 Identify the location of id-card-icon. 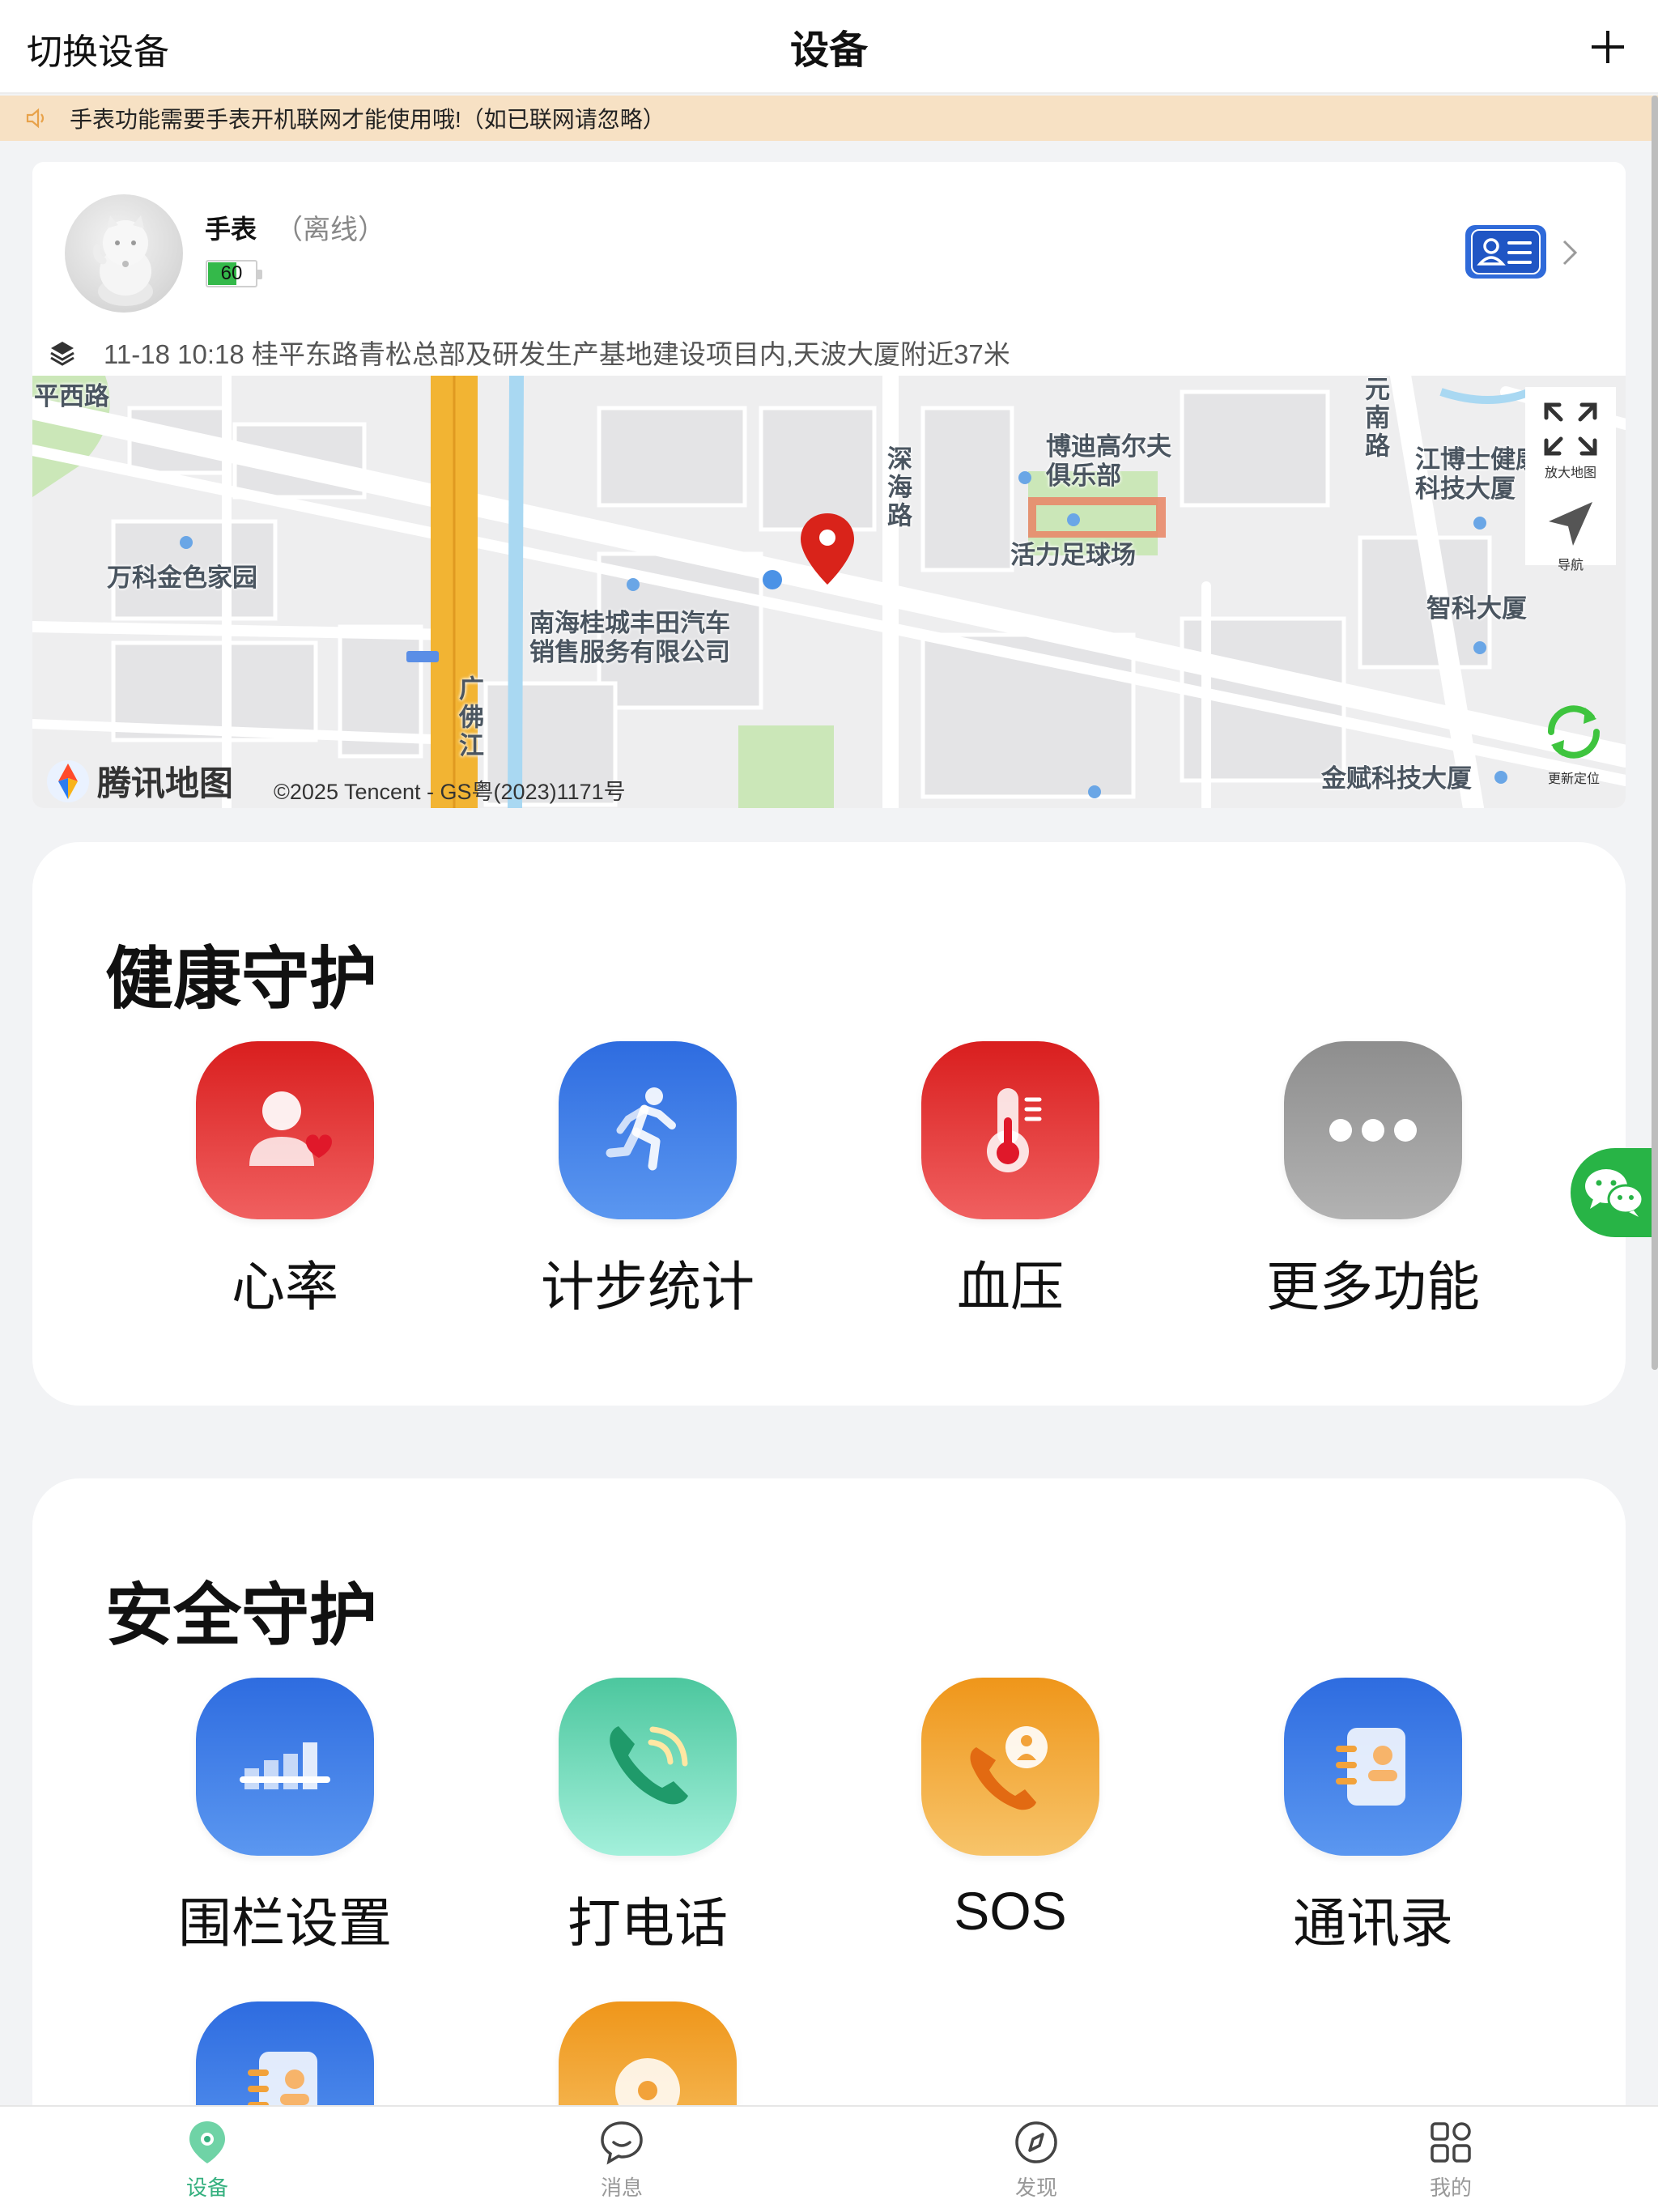
(1506, 252).